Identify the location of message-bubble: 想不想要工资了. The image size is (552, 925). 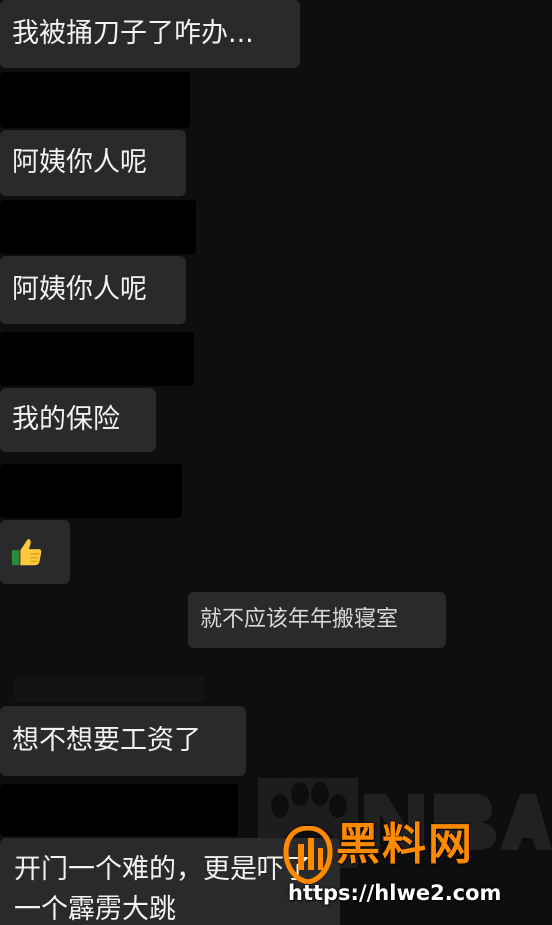
(123, 741).